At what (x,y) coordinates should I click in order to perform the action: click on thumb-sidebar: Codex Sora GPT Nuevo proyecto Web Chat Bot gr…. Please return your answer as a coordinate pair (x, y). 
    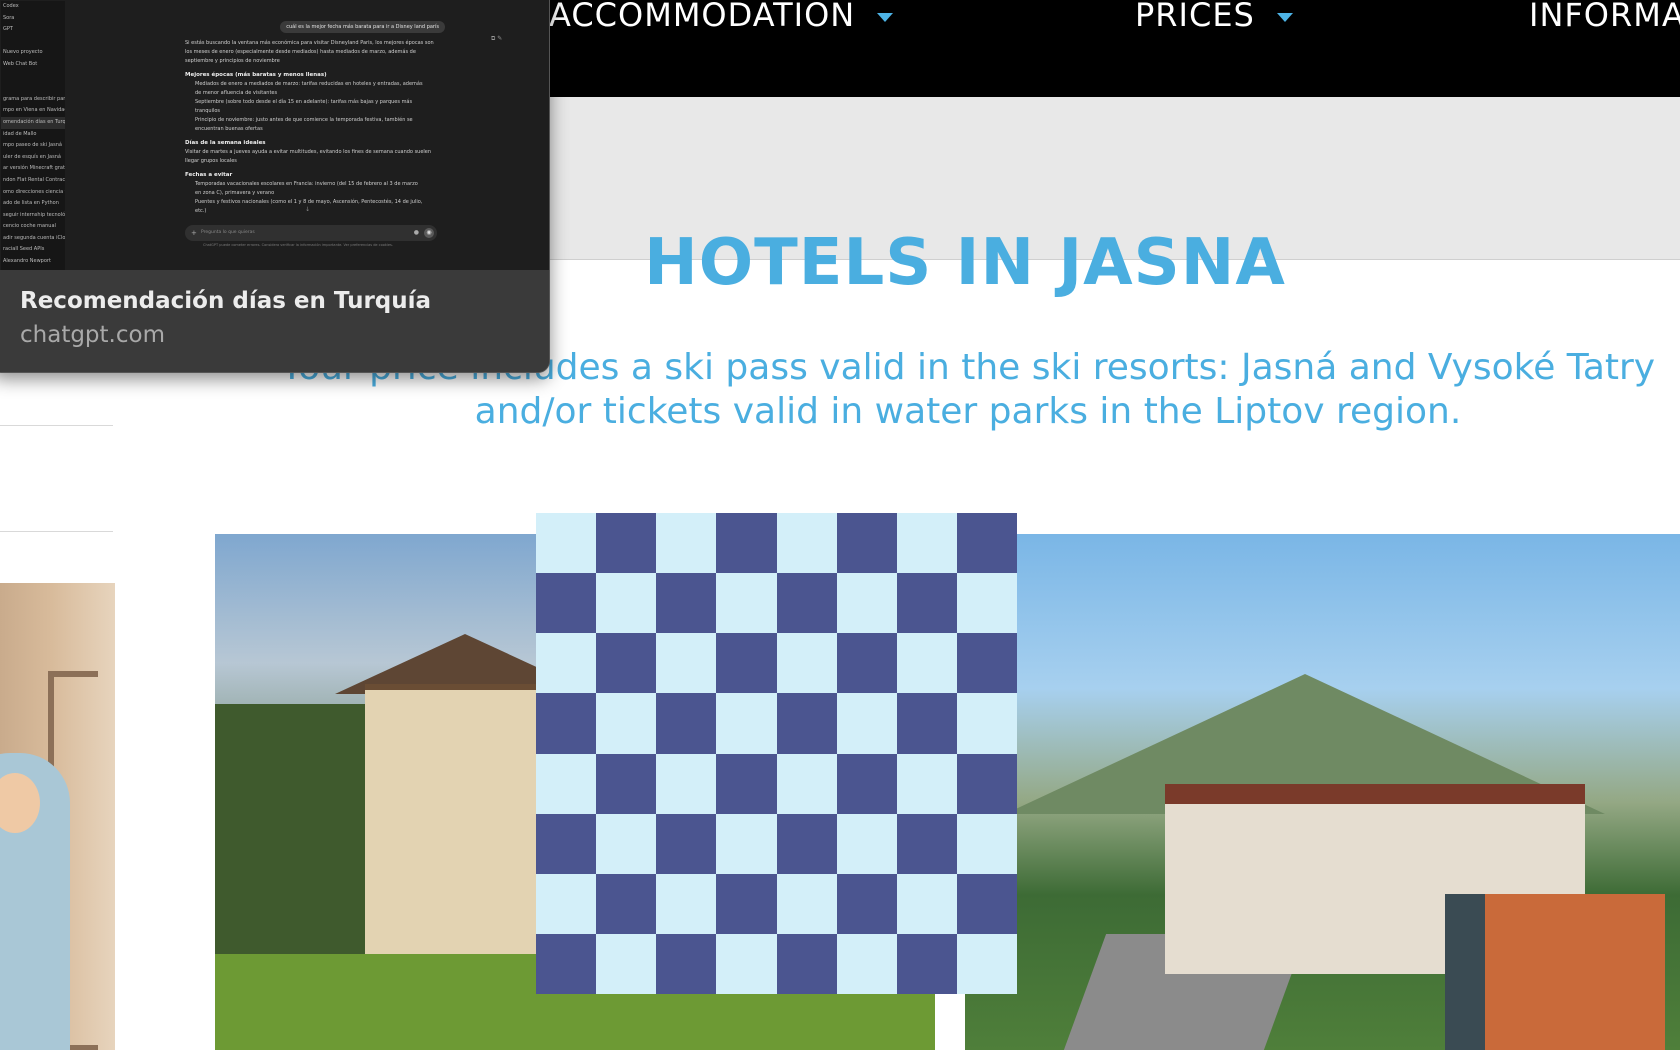
    Looking at the image, I should click on (33, 135).